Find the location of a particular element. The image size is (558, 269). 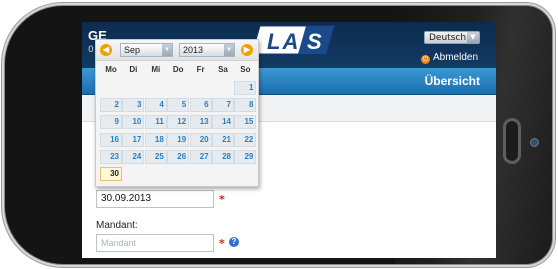

app-subtitle: 0 is located at coordinates (91, 50).